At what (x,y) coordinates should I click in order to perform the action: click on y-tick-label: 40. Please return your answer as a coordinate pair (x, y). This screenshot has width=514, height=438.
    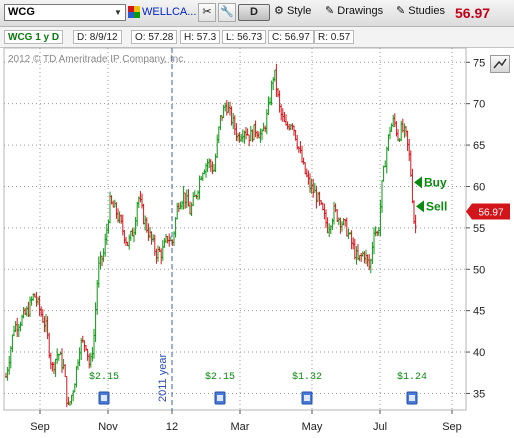
    Looking at the image, I should click on (479, 353).